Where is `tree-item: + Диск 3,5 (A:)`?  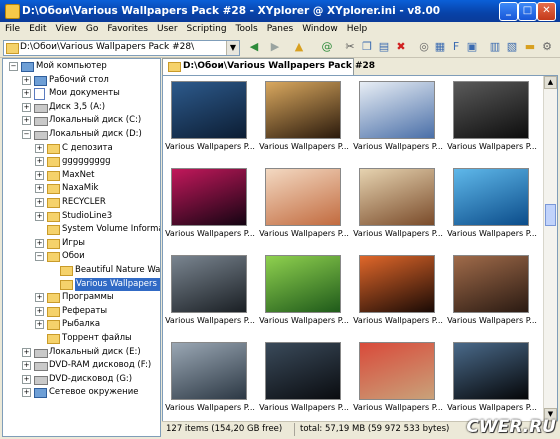
tree-item: + Диск 3,5 (A:) is located at coordinates (81, 107).